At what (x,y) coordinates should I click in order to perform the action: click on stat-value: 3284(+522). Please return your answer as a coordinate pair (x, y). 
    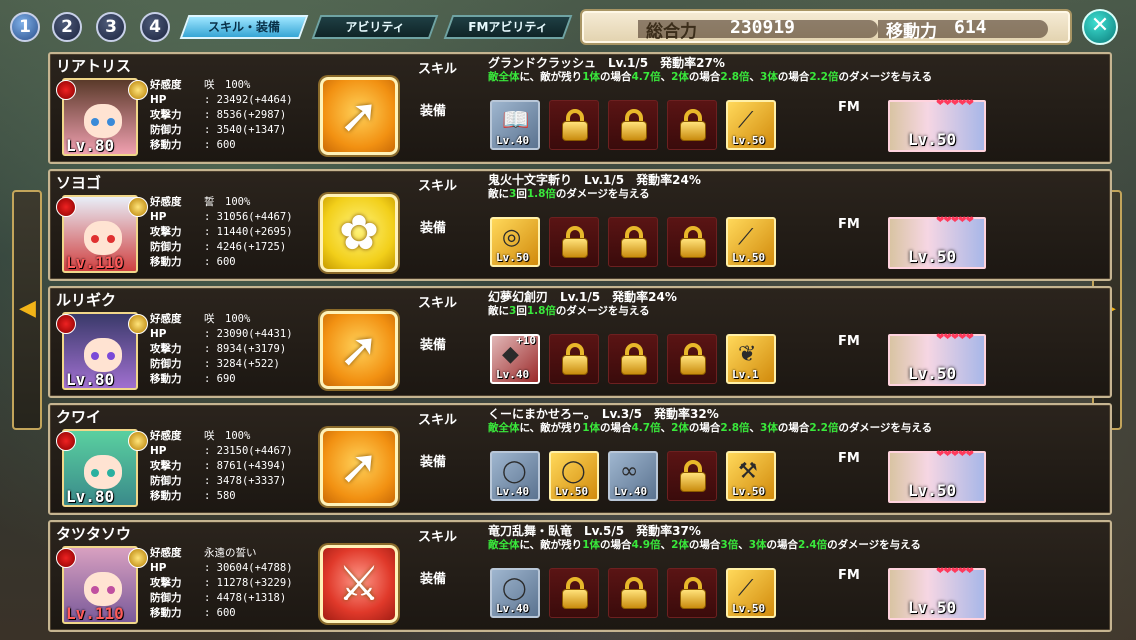
    Looking at the image, I should click on (248, 364).